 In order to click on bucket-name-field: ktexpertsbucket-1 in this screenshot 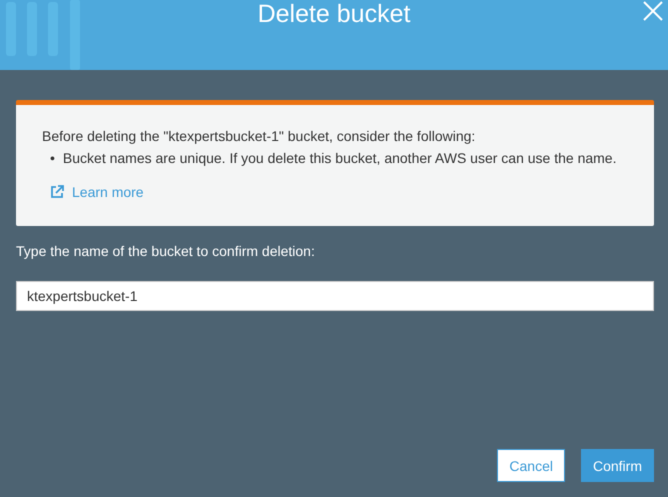, I will do `click(335, 296)`.